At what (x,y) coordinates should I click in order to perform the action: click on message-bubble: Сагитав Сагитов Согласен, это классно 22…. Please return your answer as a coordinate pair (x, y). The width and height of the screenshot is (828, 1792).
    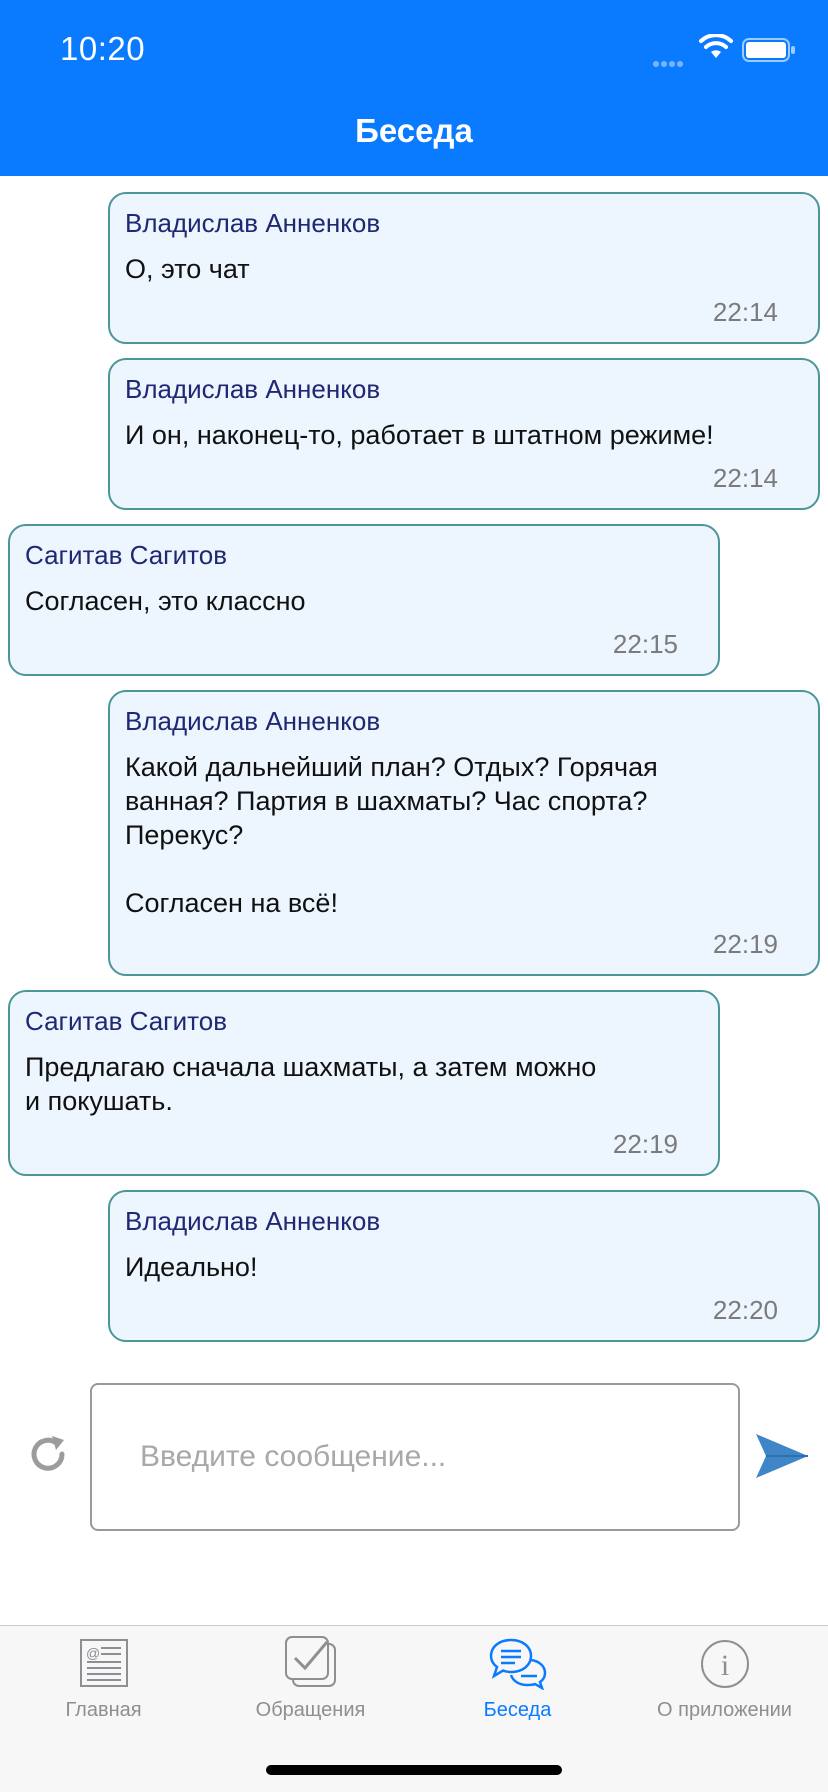
    Looking at the image, I should click on (364, 600).